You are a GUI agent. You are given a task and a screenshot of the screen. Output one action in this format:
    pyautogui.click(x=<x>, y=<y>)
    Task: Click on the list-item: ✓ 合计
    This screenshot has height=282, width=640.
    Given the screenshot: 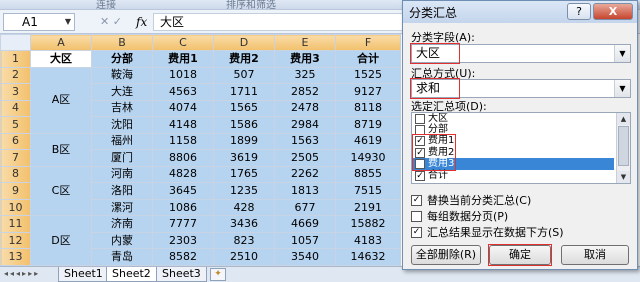 What is the action you would take?
    pyautogui.click(x=513, y=176)
    